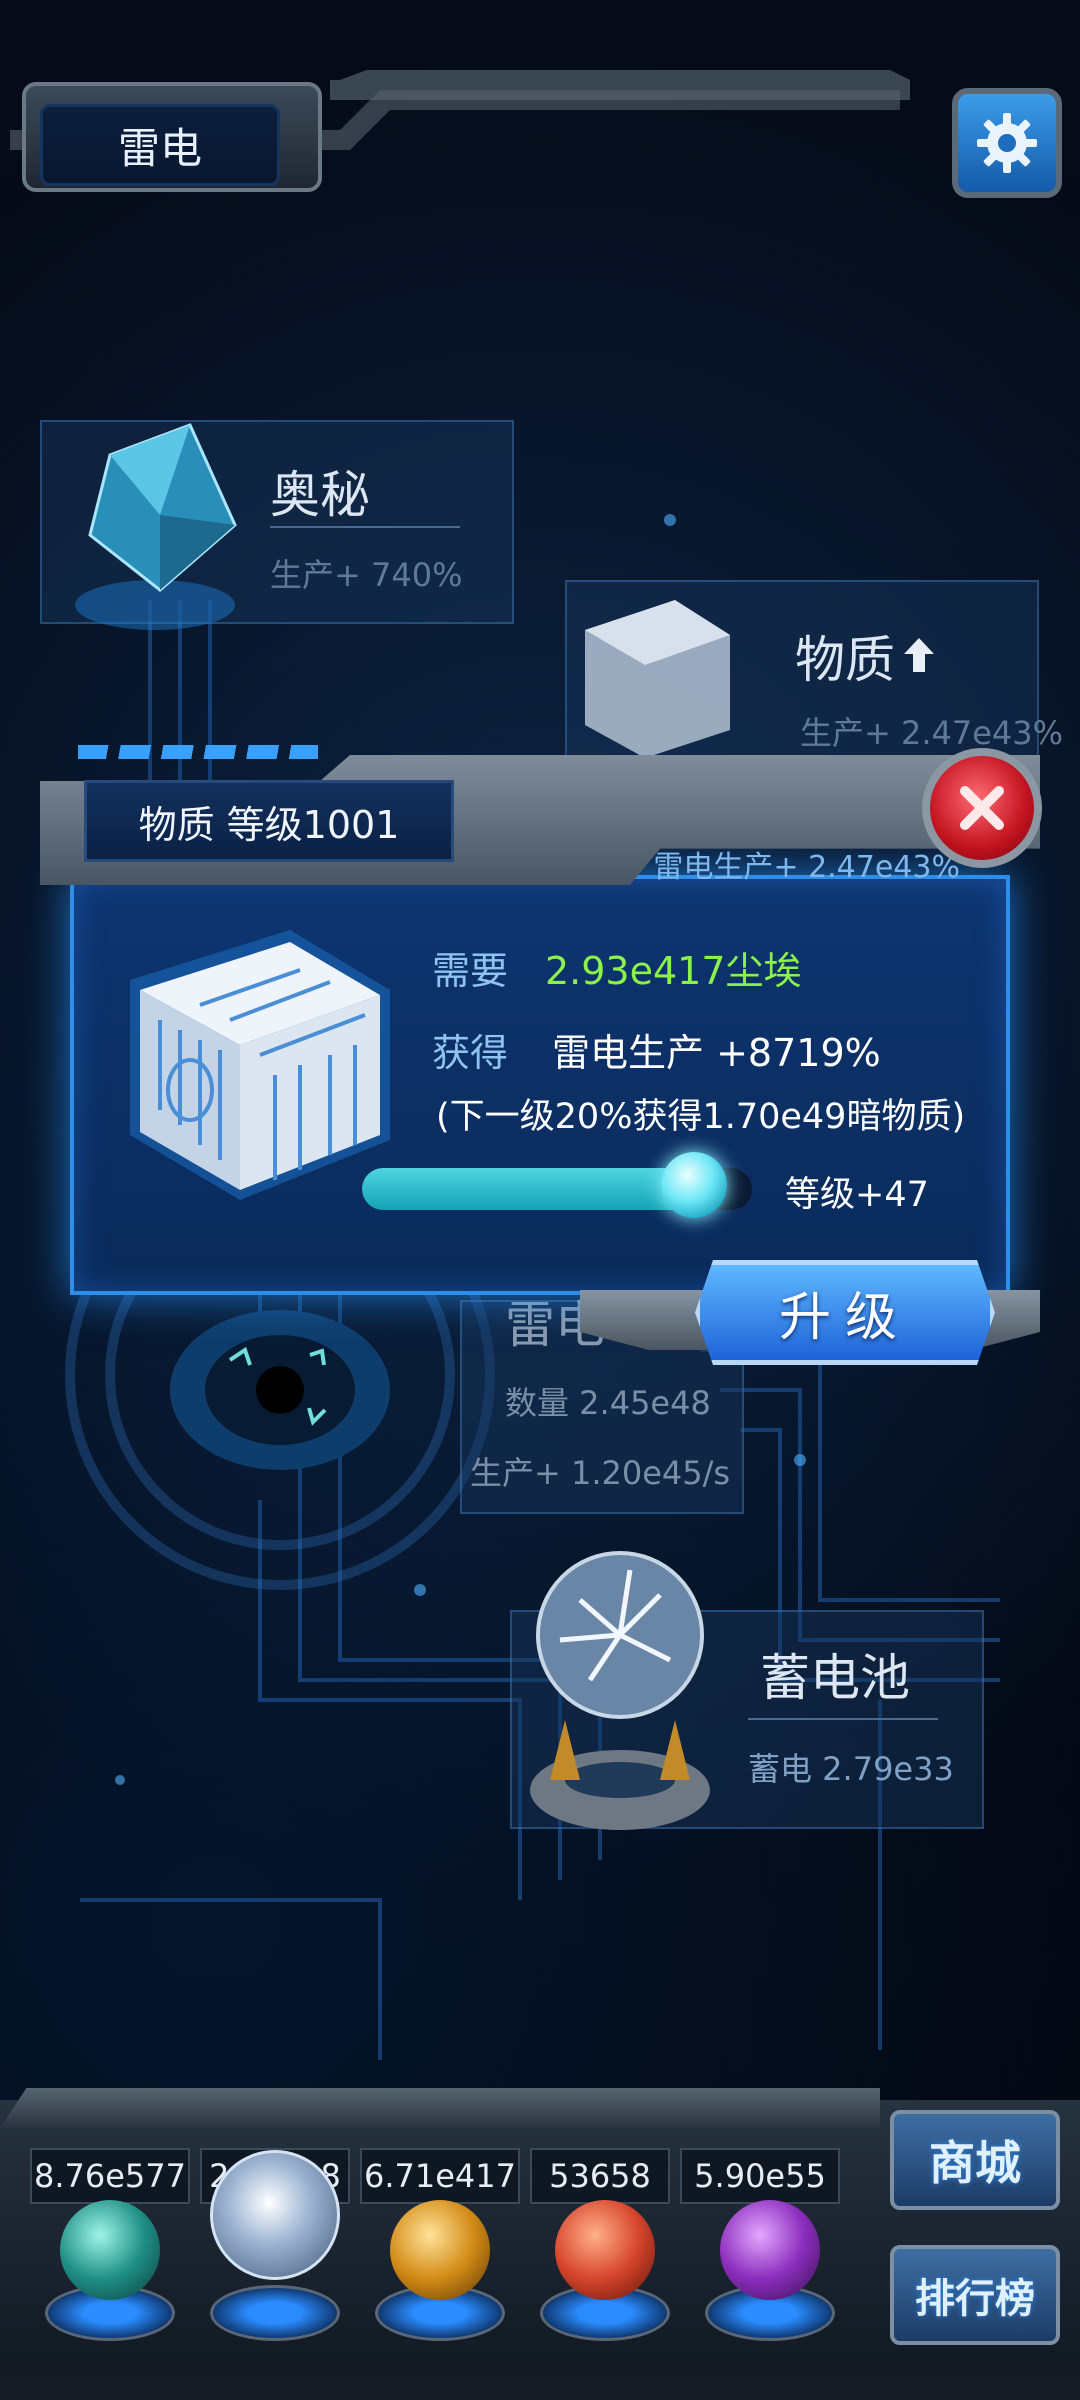  I want to click on resource-orb-lightning, so click(275, 2215).